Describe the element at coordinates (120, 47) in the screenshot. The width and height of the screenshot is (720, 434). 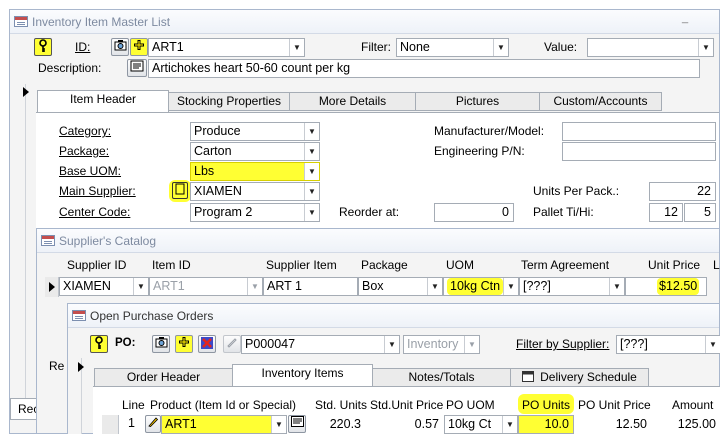
I see `camera-button` at that location.